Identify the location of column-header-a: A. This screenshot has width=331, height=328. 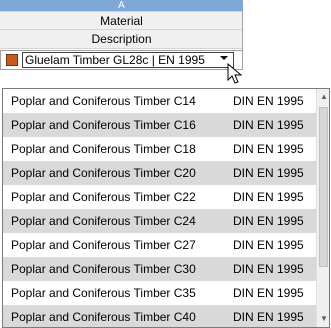
(121, 5).